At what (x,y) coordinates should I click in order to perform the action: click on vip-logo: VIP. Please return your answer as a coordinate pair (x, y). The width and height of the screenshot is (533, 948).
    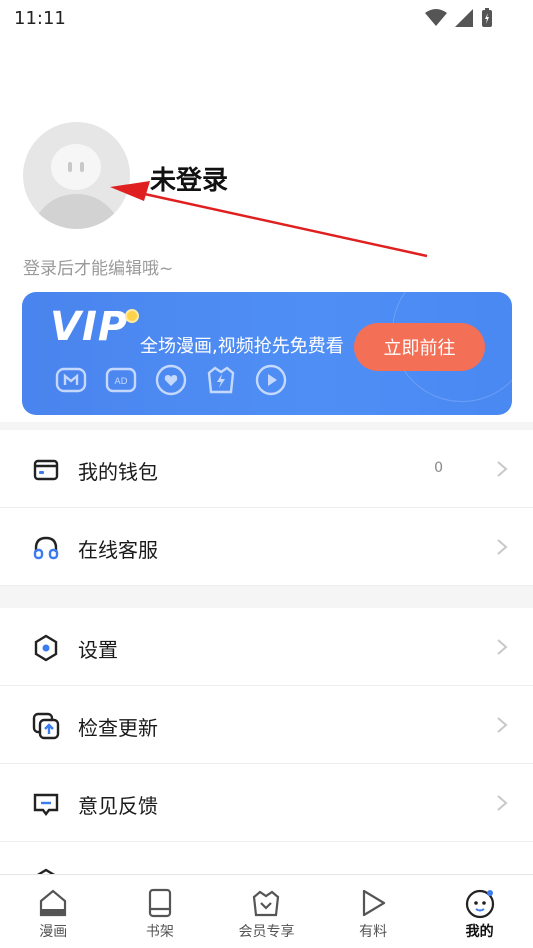
    Looking at the image, I should click on (89, 327).